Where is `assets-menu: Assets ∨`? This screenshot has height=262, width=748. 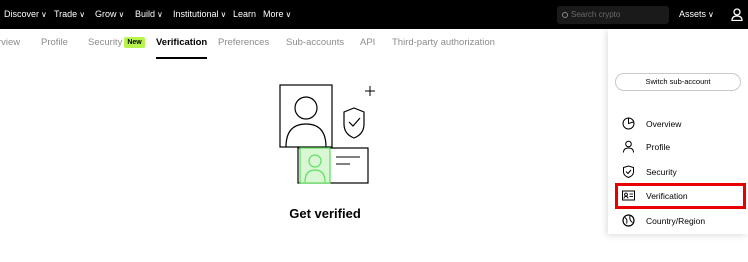
assets-menu: Assets ∨ is located at coordinates (696, 14).